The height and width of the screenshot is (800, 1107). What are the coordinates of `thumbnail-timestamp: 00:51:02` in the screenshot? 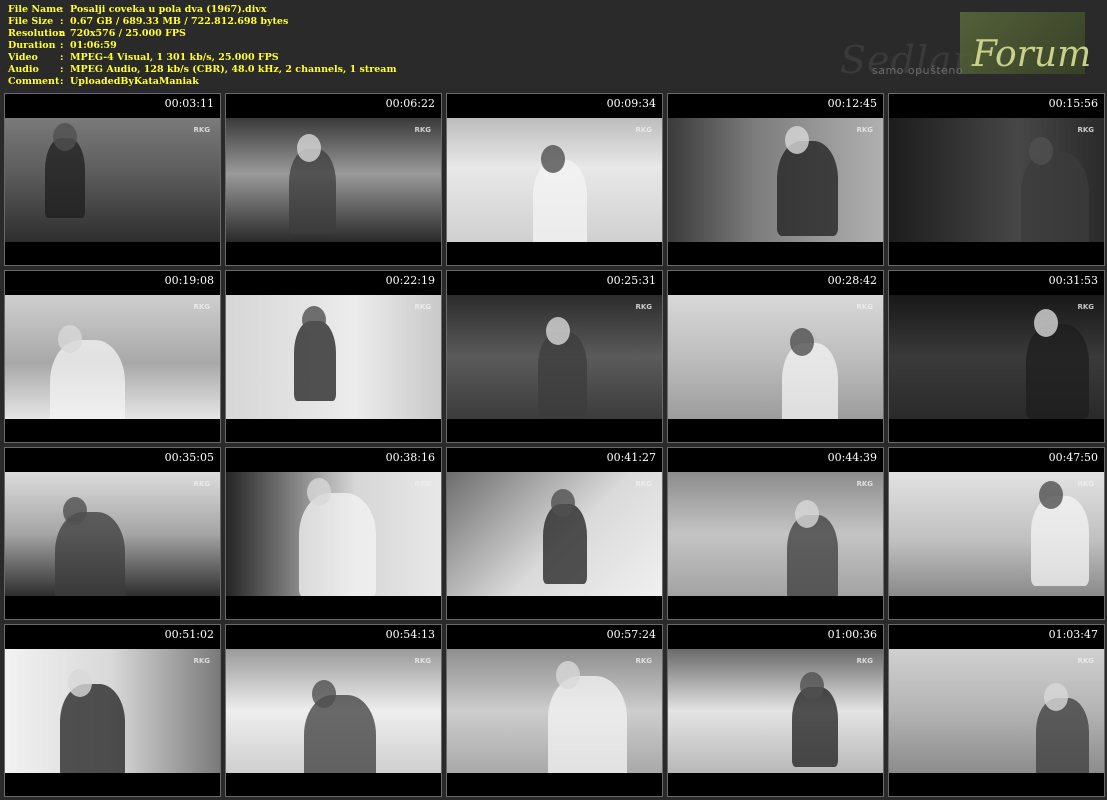 It's located at (189, 634).